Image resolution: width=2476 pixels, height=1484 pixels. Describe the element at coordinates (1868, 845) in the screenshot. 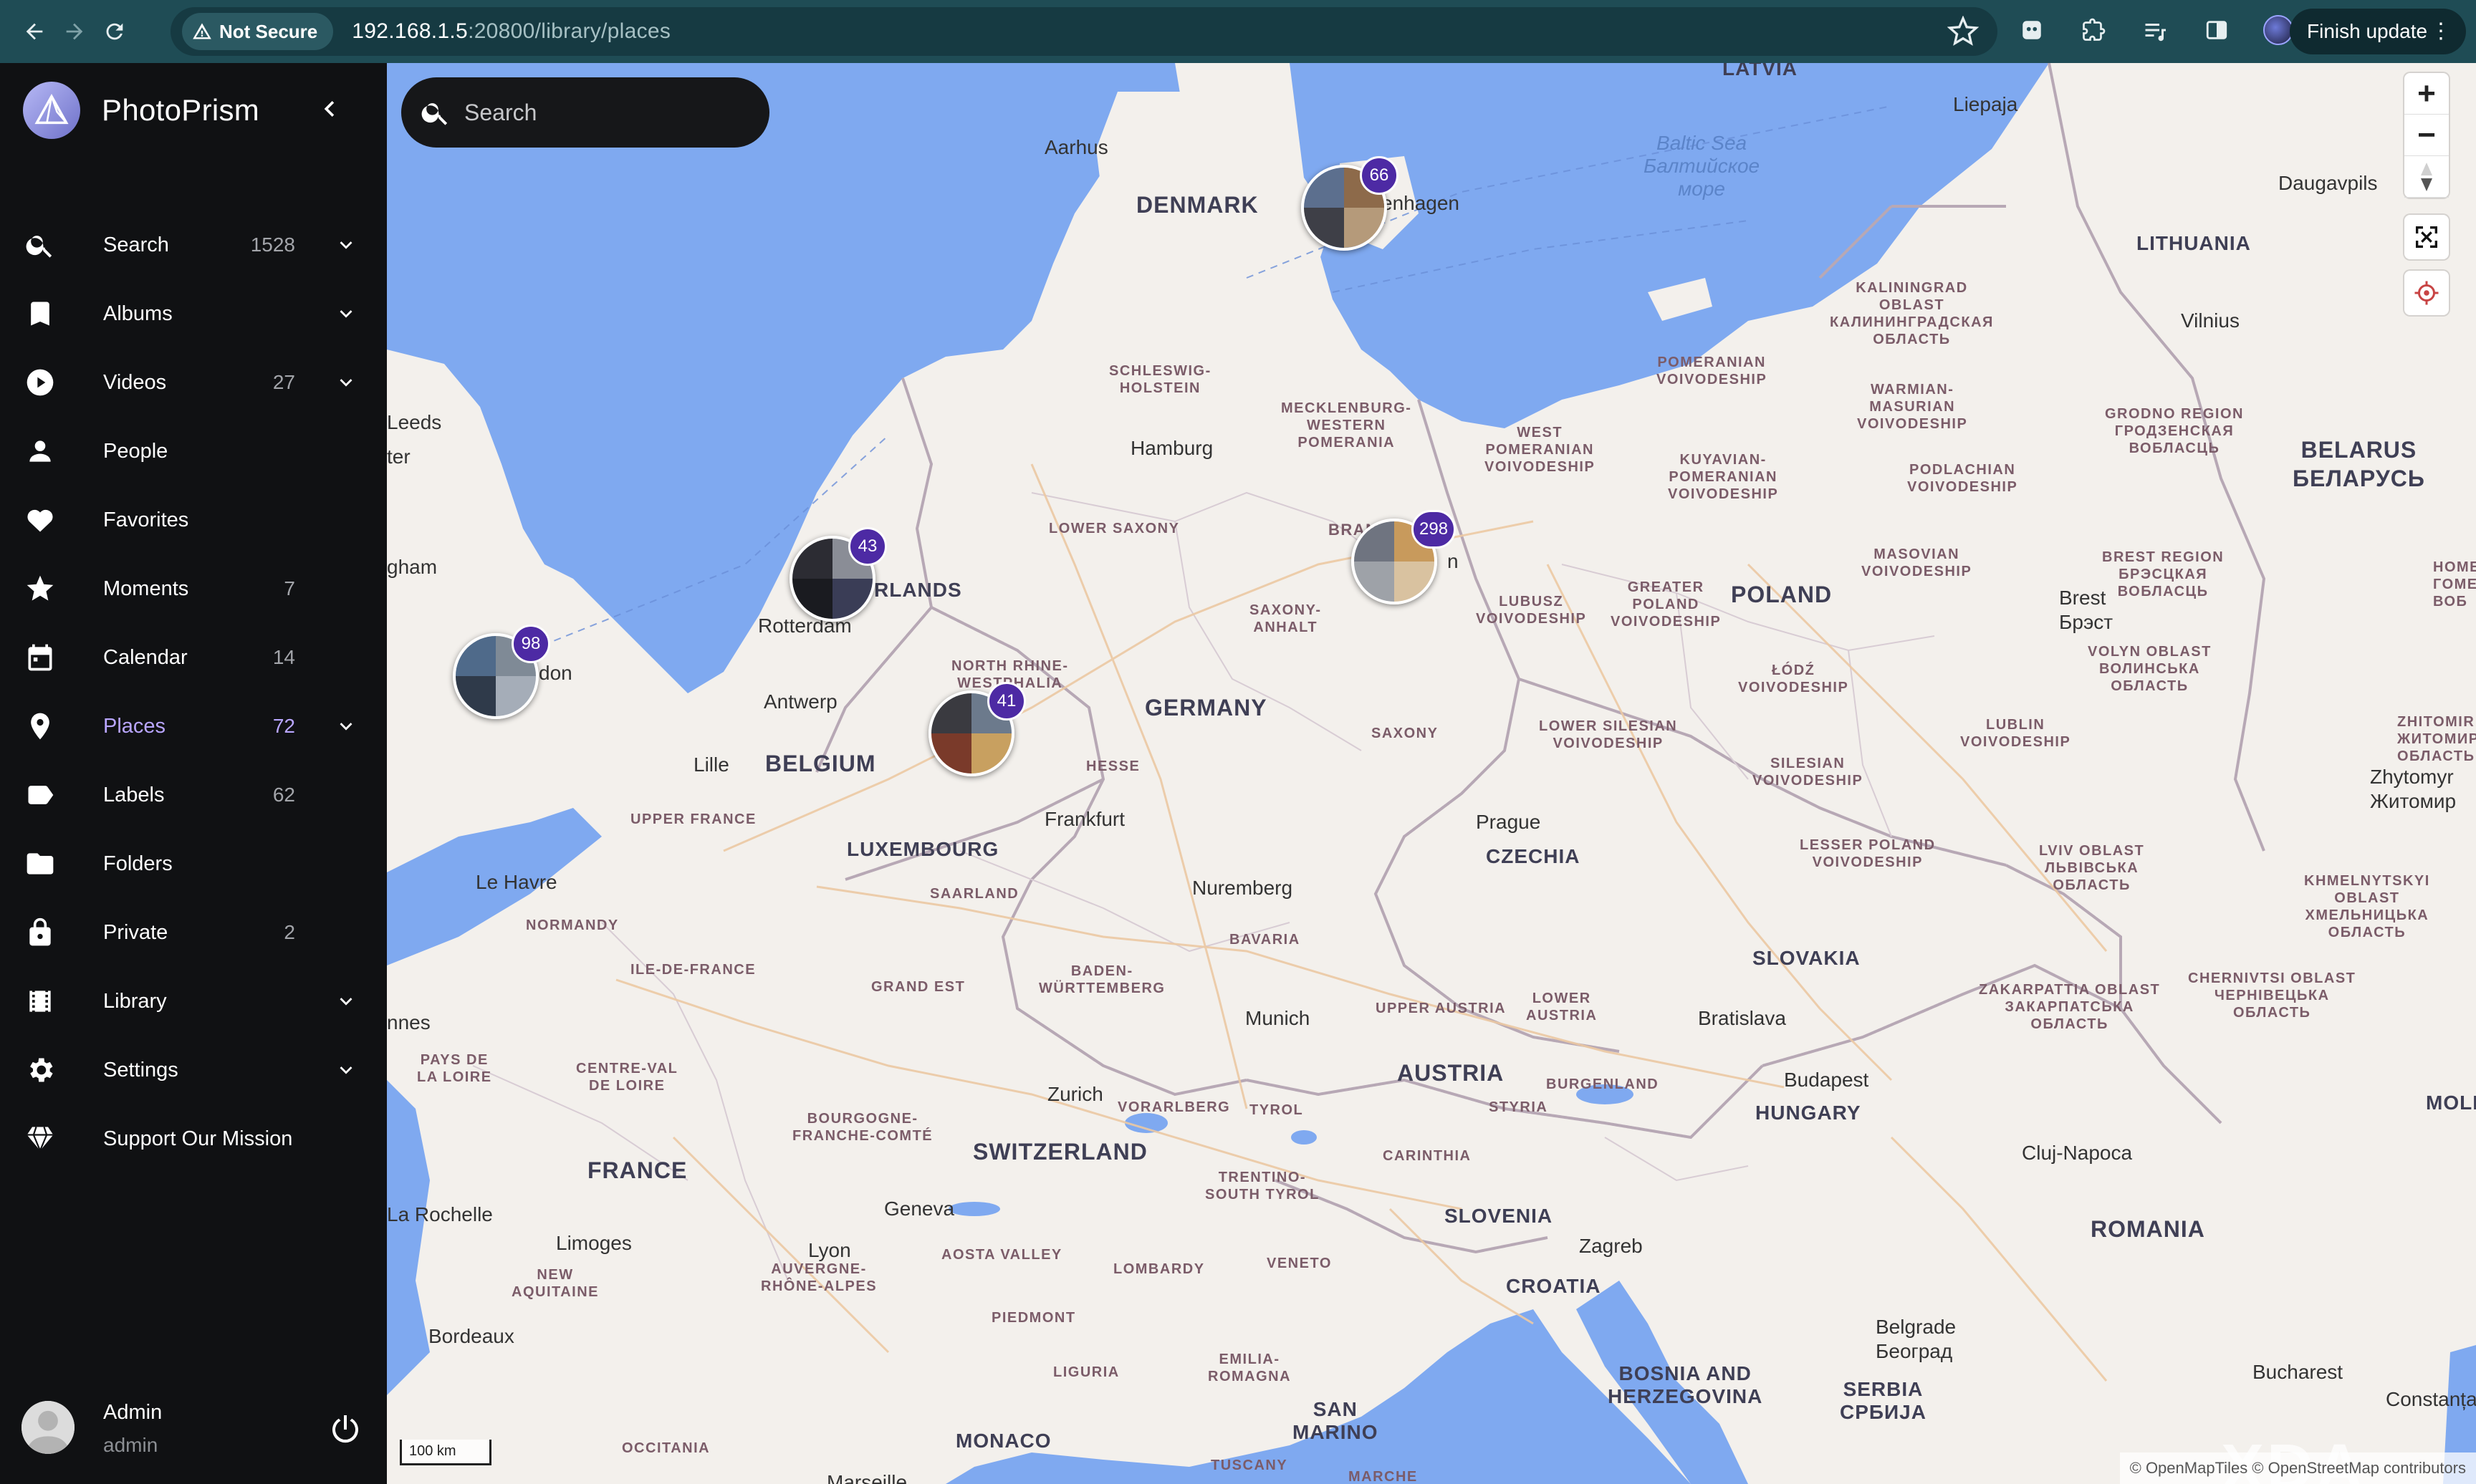

I see `map-label: LESSER POLAND` at that location.